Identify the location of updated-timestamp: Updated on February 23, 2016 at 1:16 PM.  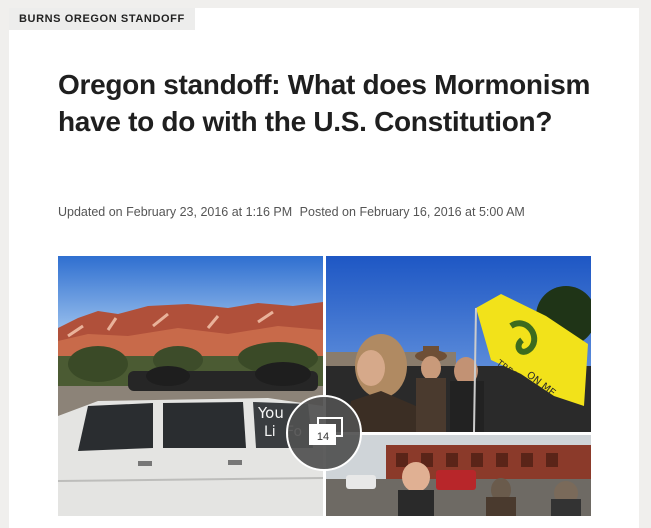
(175, 212).